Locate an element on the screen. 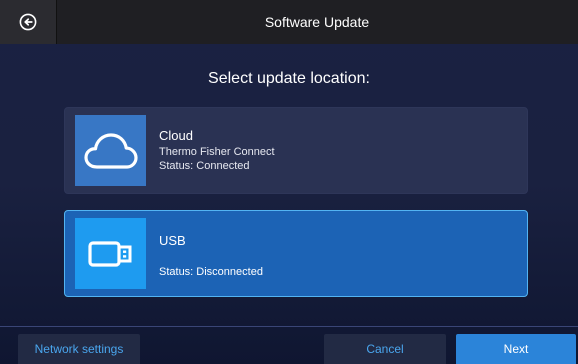 Image resolution: width=578 pixels, height=364 pixels. footer-divider is located at coordinates (289, 326).